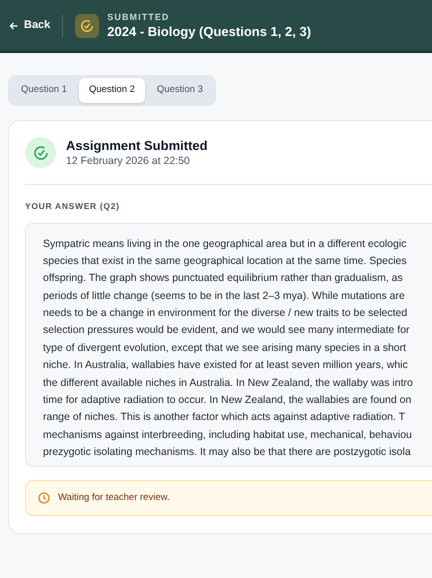 The image size is (432, 578). What do you see at coordinates (225, 314) in the screenshot?
I see `answer-text-line: needs to be a change in environment for the diverse / new traits to be selected` at bounding box center [225, 314].